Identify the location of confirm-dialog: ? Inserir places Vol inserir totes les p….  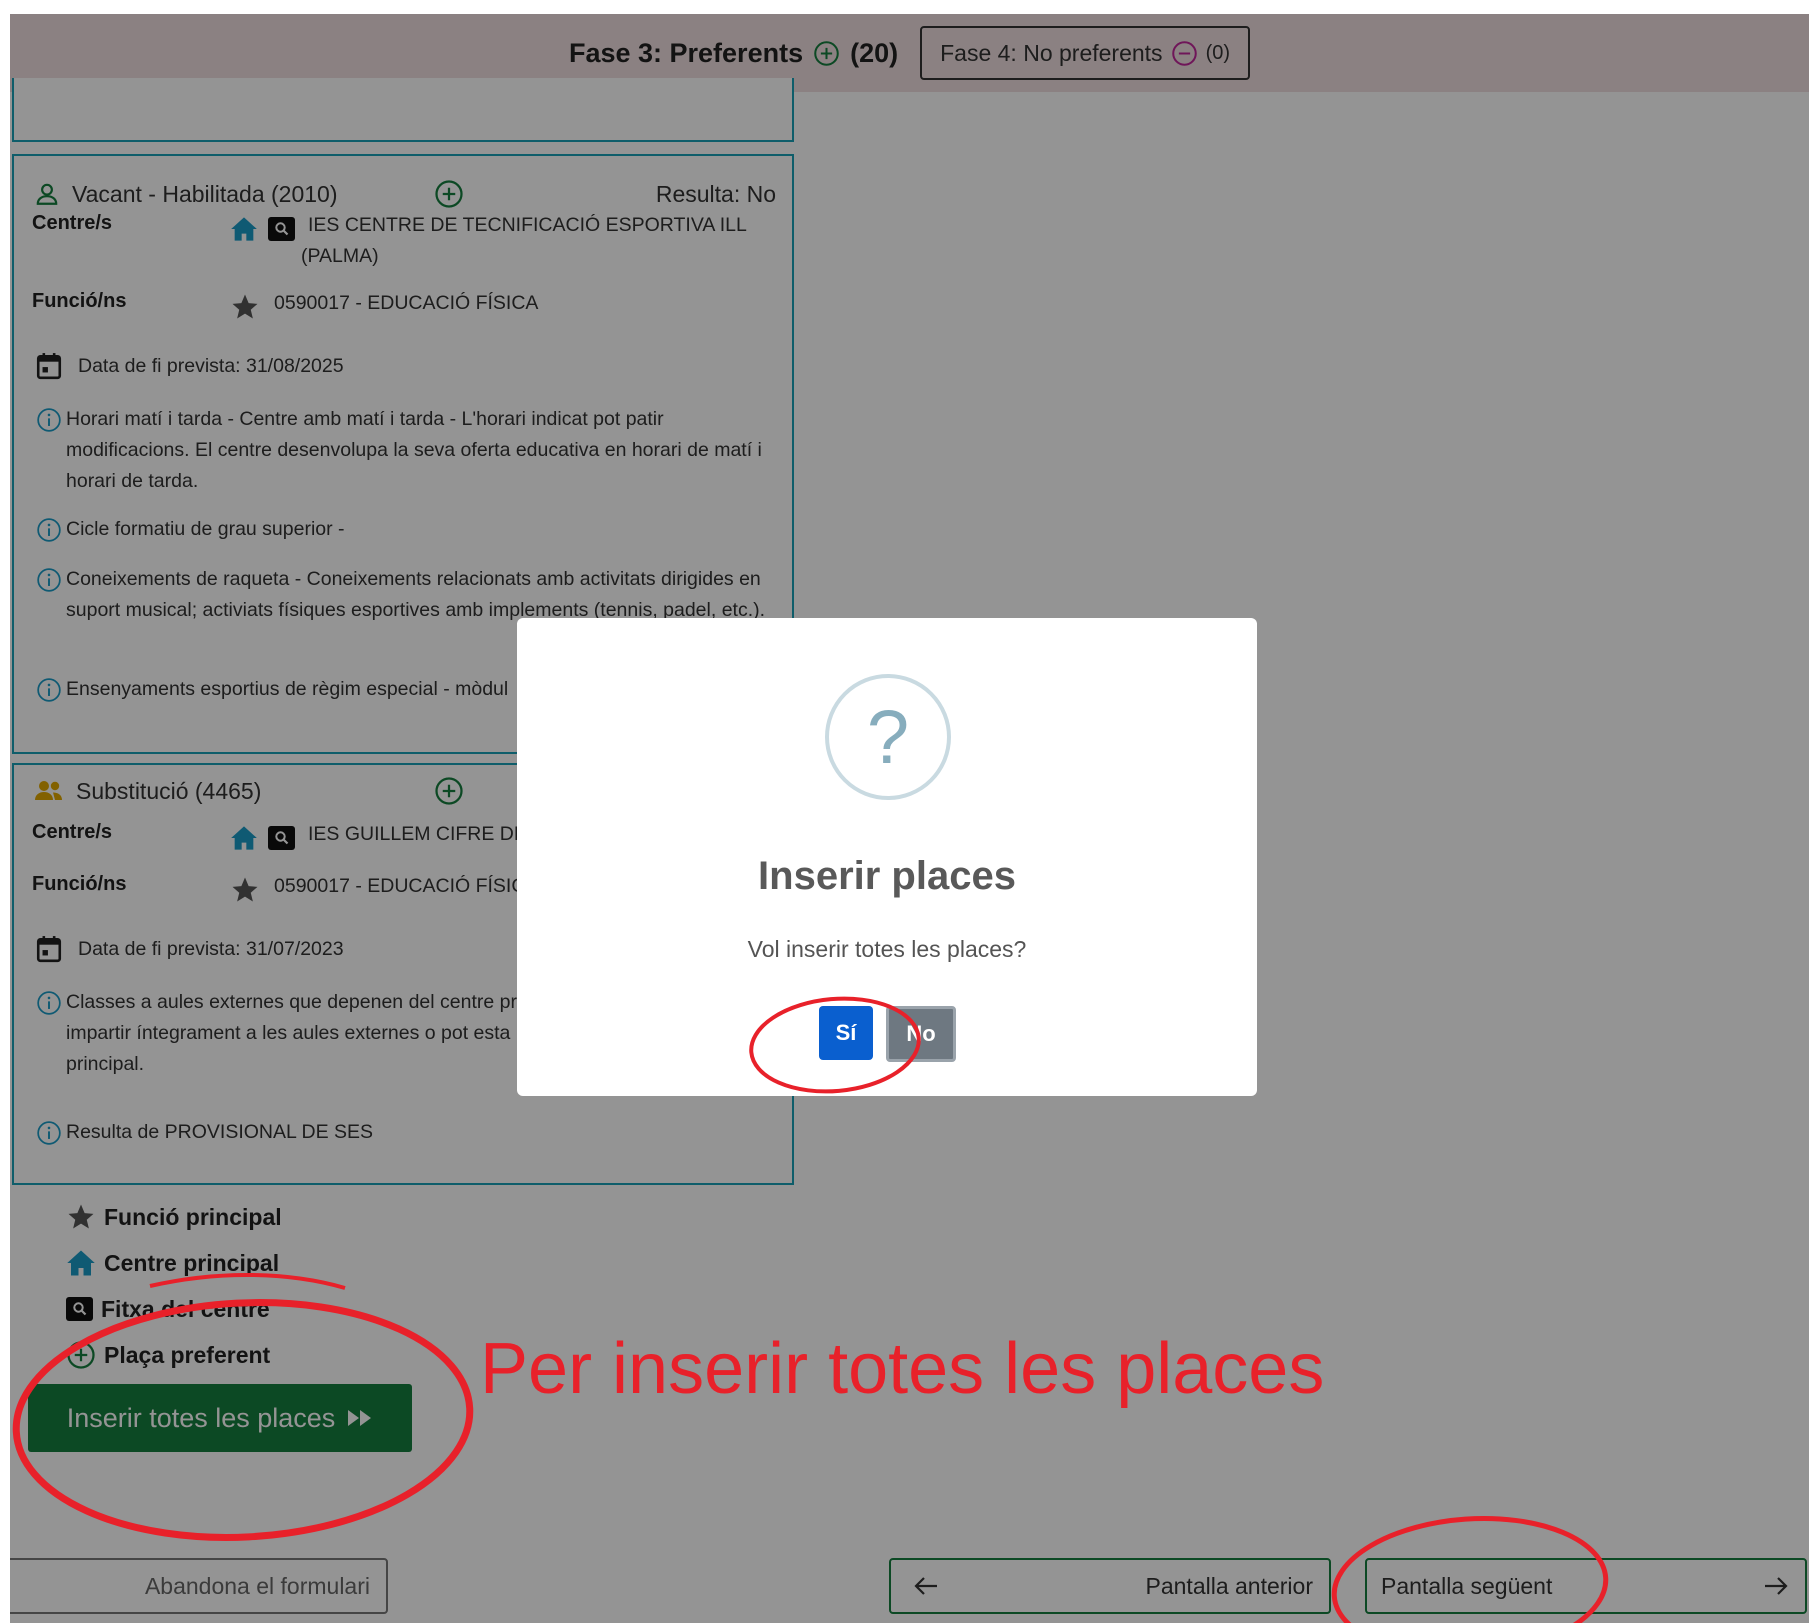
(887, 857).